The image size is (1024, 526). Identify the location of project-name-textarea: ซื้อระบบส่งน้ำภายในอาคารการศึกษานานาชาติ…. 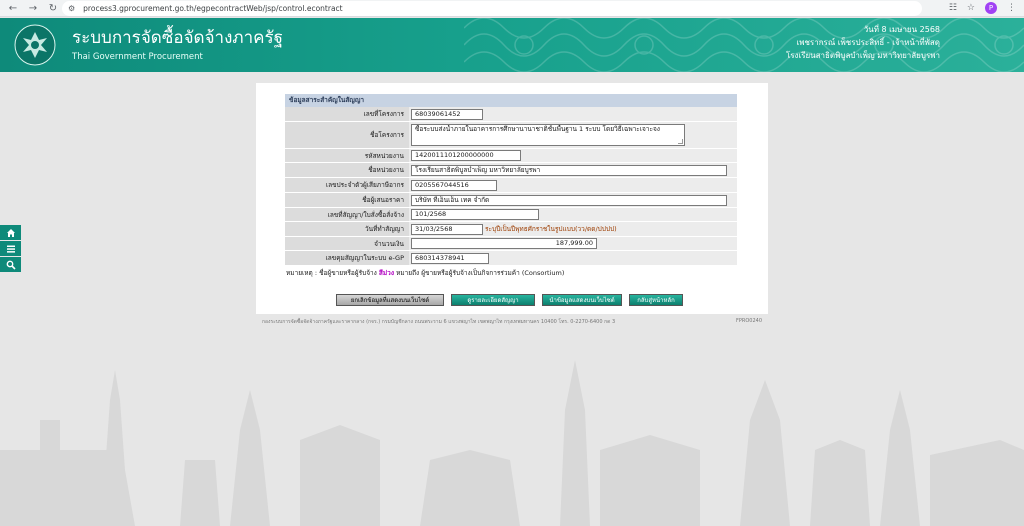
(548, 135).